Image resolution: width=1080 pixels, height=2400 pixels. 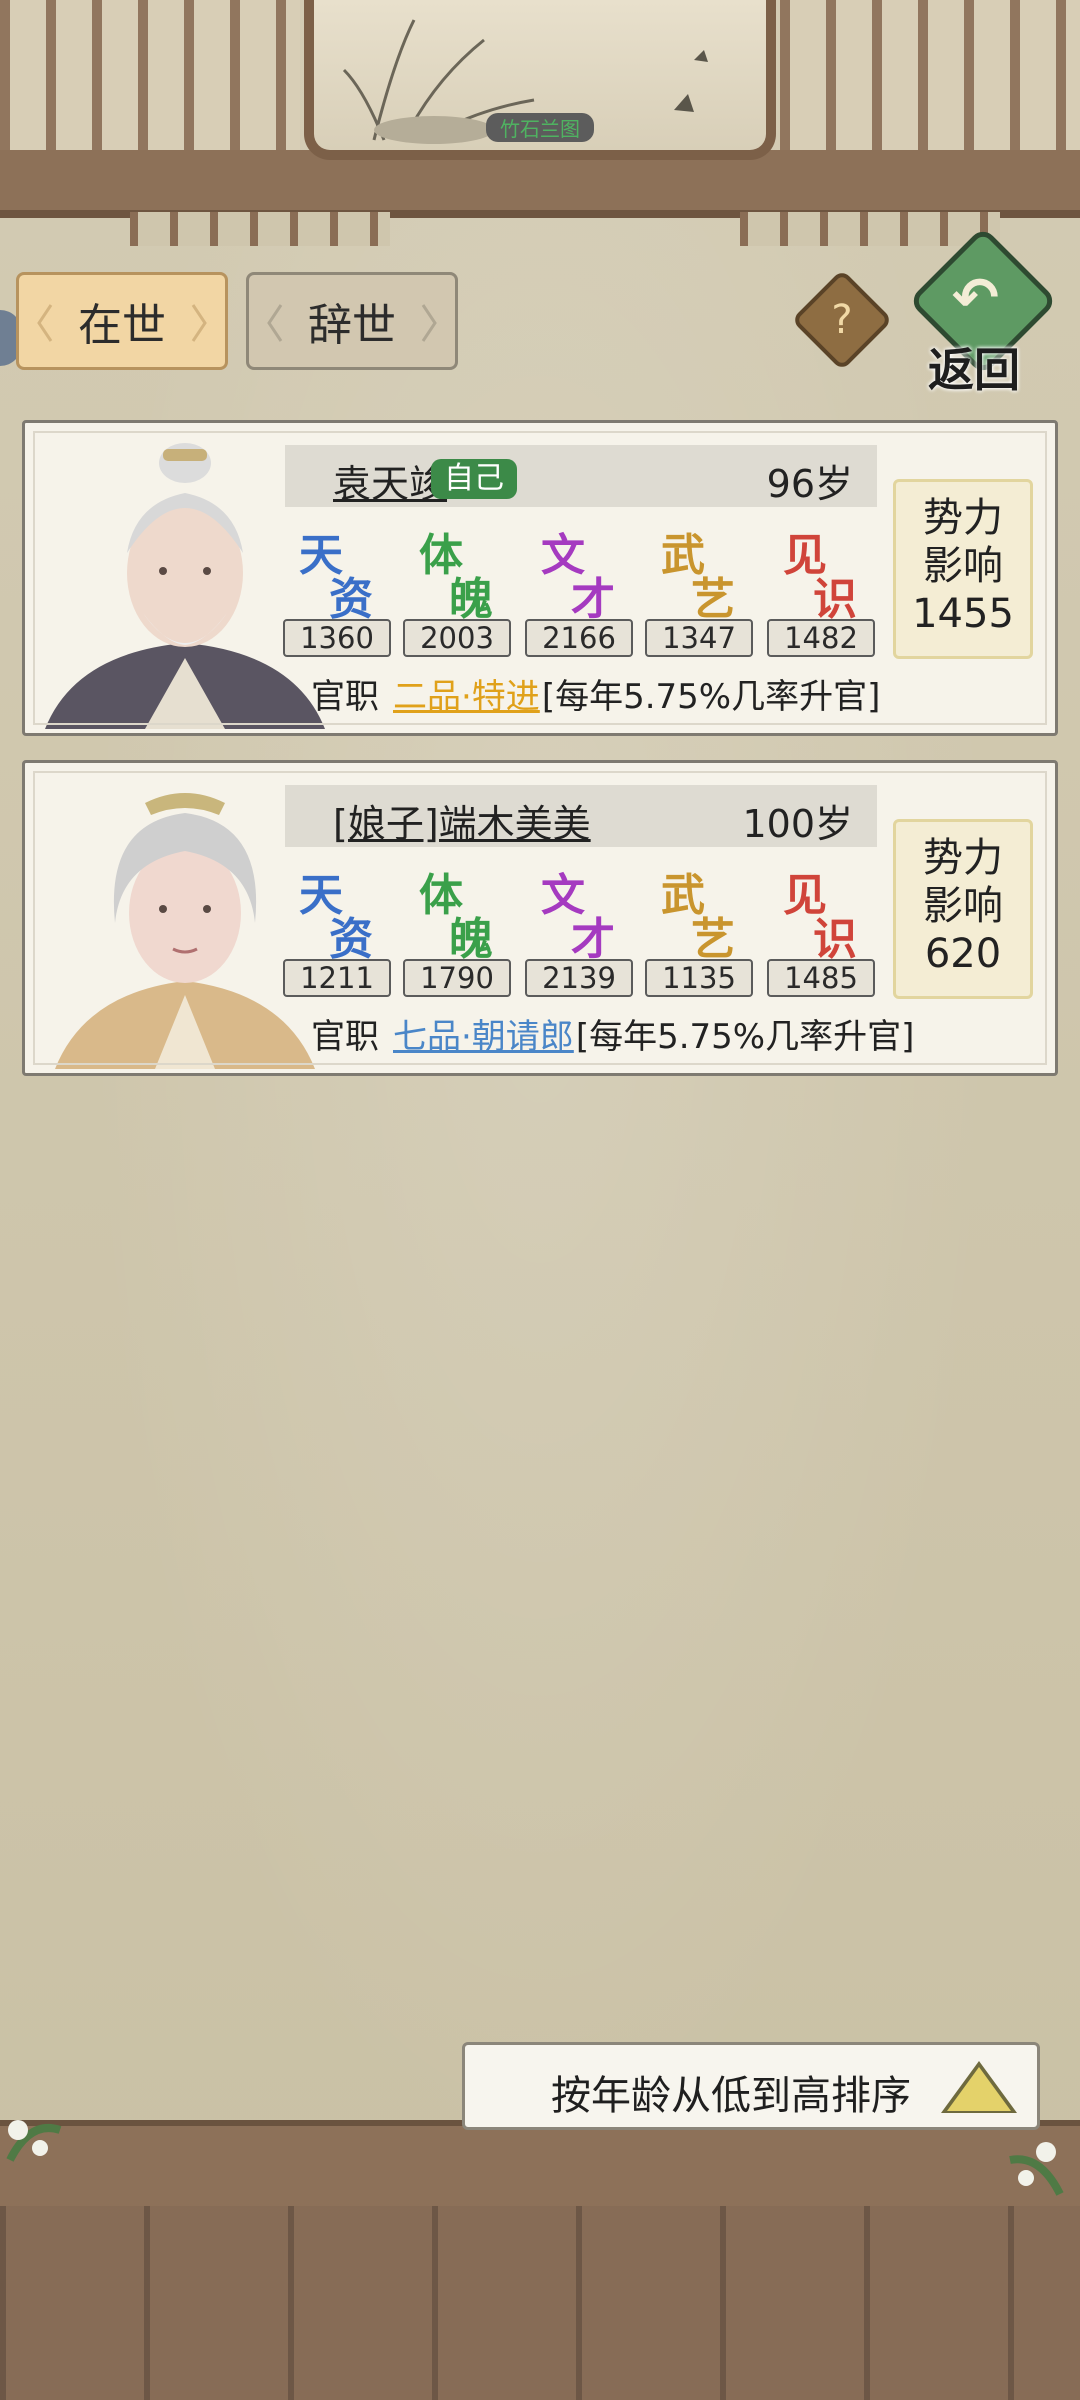 I want to click on back-label: 返回, so click(x=974, y=370).